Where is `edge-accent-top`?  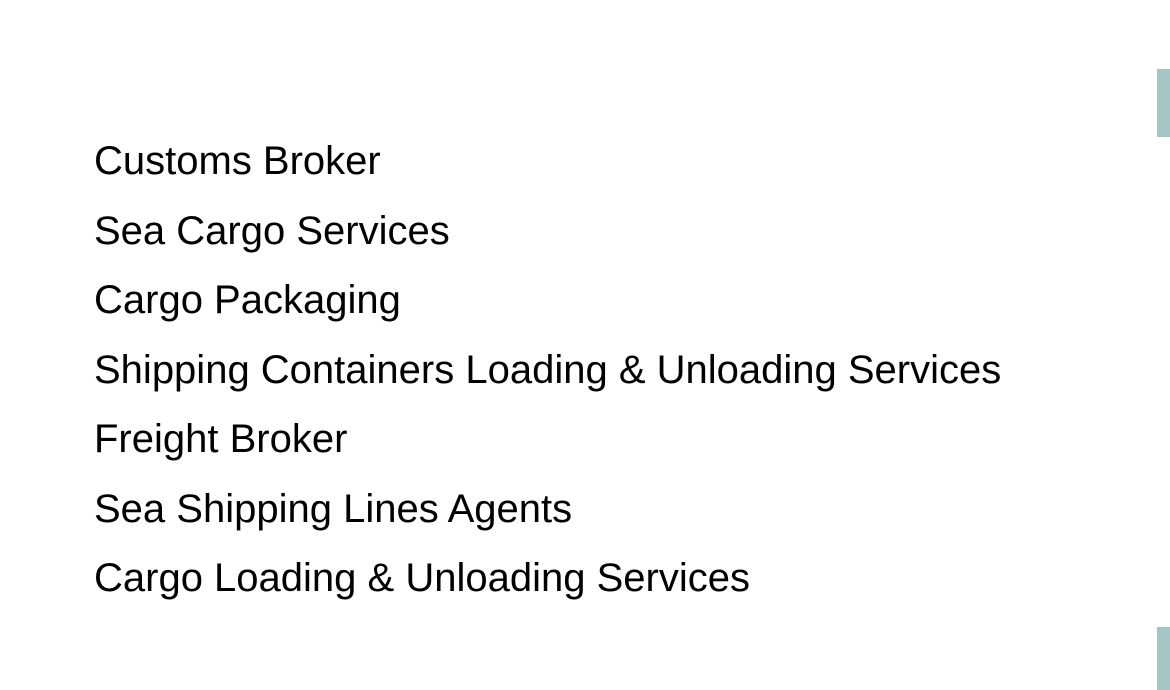
edge-accent-top is located at coordinates (1163, 103).